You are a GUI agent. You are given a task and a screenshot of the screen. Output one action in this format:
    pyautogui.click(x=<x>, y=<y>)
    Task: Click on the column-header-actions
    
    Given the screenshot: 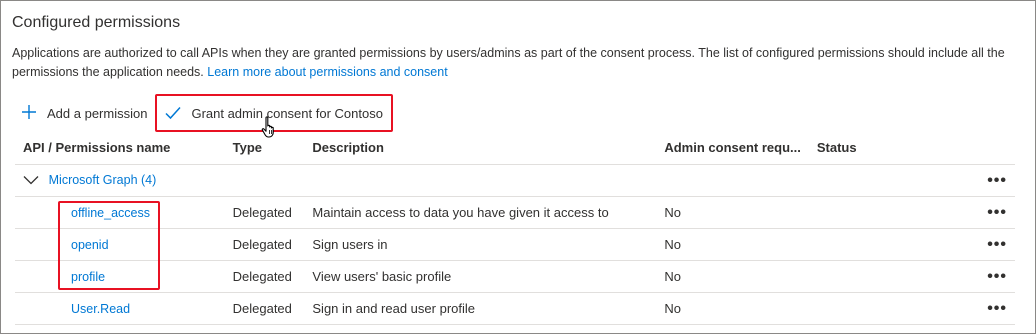 What is the action you would take?
    pyautogui.click(x=994, y=148)
    